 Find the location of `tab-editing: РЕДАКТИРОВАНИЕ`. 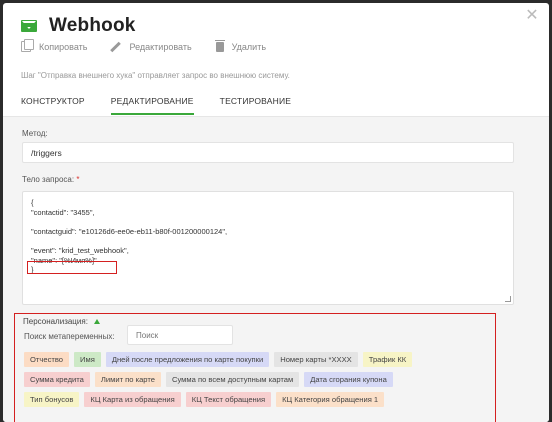

tab-editing: РЕДАКТИРОВАНИЕ is located at coordinates (152, 105).